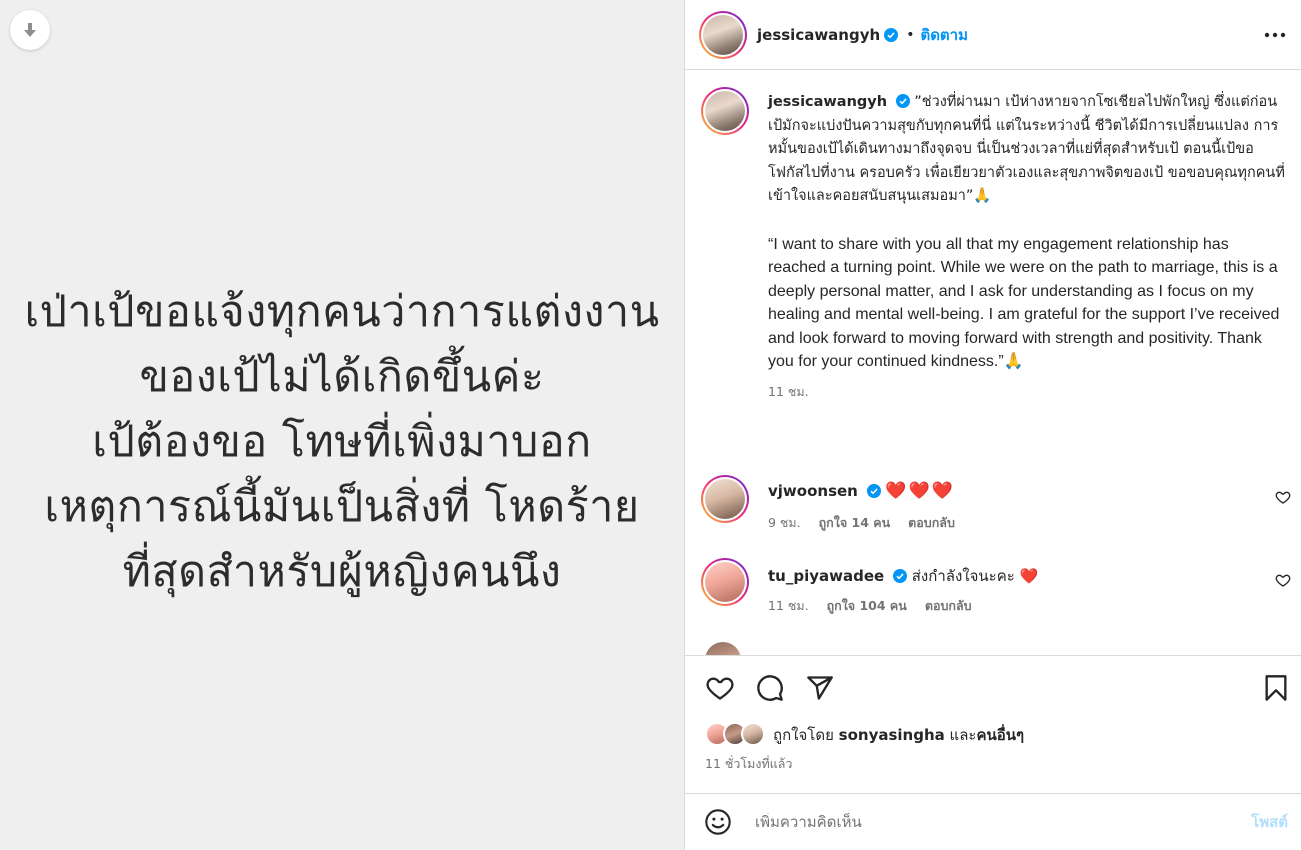 Image resolution: width=1301 pixels, height=850 pixels. Describe the element at coordinates (975, 576) in the screenshot. I see `comment-text: ส่งกำลังใจนะคะ ❤️` at that location.